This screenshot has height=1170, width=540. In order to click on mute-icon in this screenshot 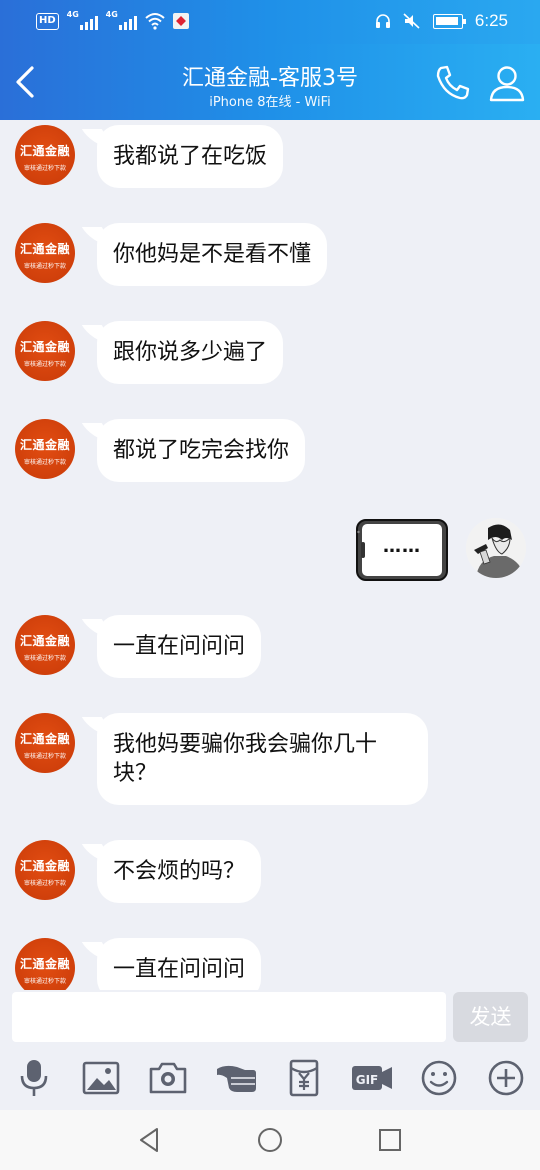, I will do `click(411, 21)`.